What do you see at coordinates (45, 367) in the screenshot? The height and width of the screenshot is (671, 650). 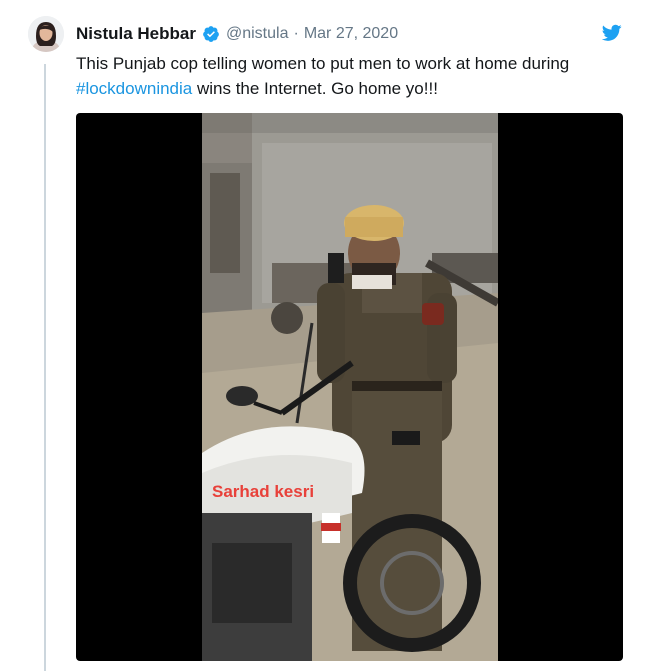 I see `thread-line` at bounding box center [45, 367].